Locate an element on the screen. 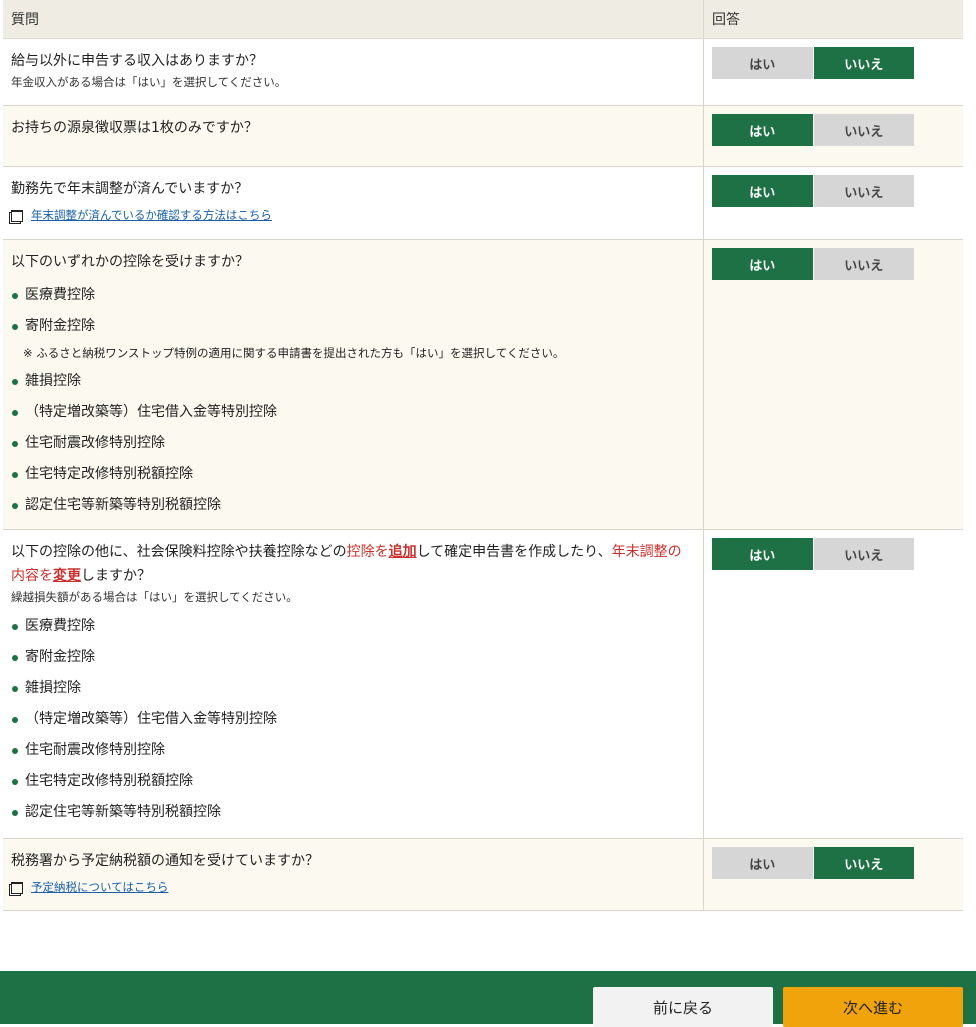 The width and height of the screenshot is (976, 1027). question-text: お持ちの源泉徴収票は1枚のみですか？ is located at coordinates (134, 128).